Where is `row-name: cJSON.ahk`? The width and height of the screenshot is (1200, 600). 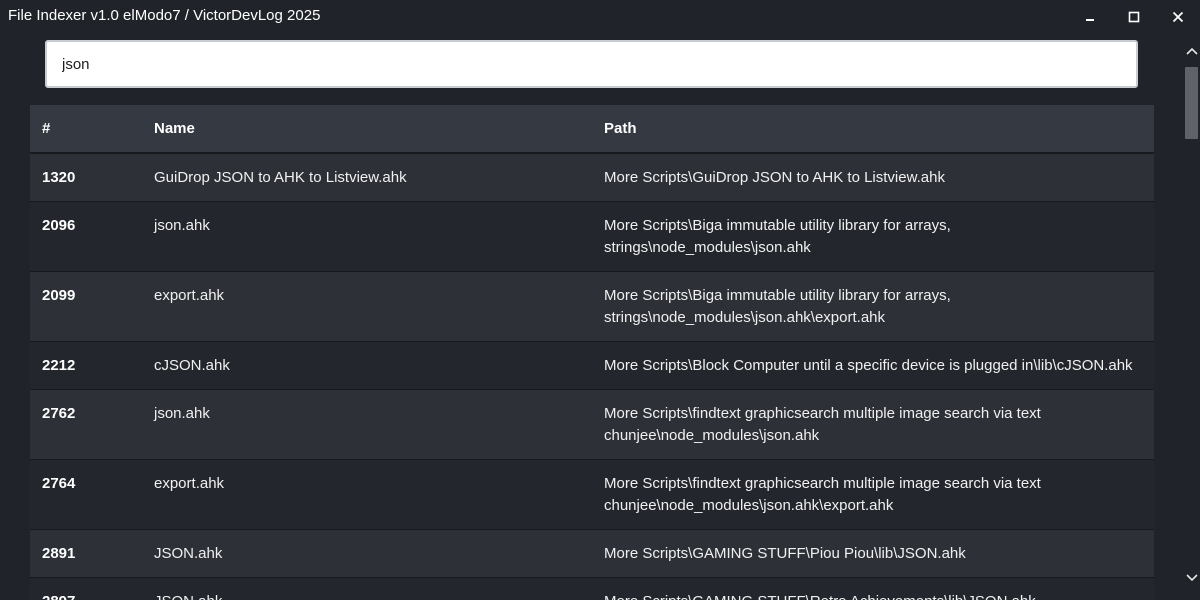
row-name: cJSON.ahk is located at coordinates (192, 365).